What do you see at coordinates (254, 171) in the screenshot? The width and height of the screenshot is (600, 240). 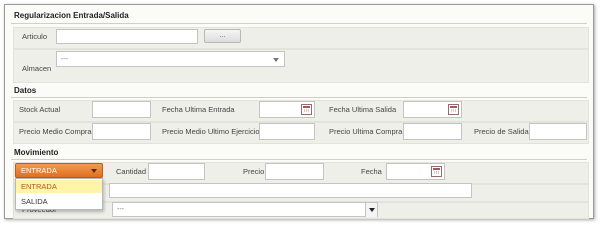 I see `precio-label: Precio` at bounding box center [254, 171].